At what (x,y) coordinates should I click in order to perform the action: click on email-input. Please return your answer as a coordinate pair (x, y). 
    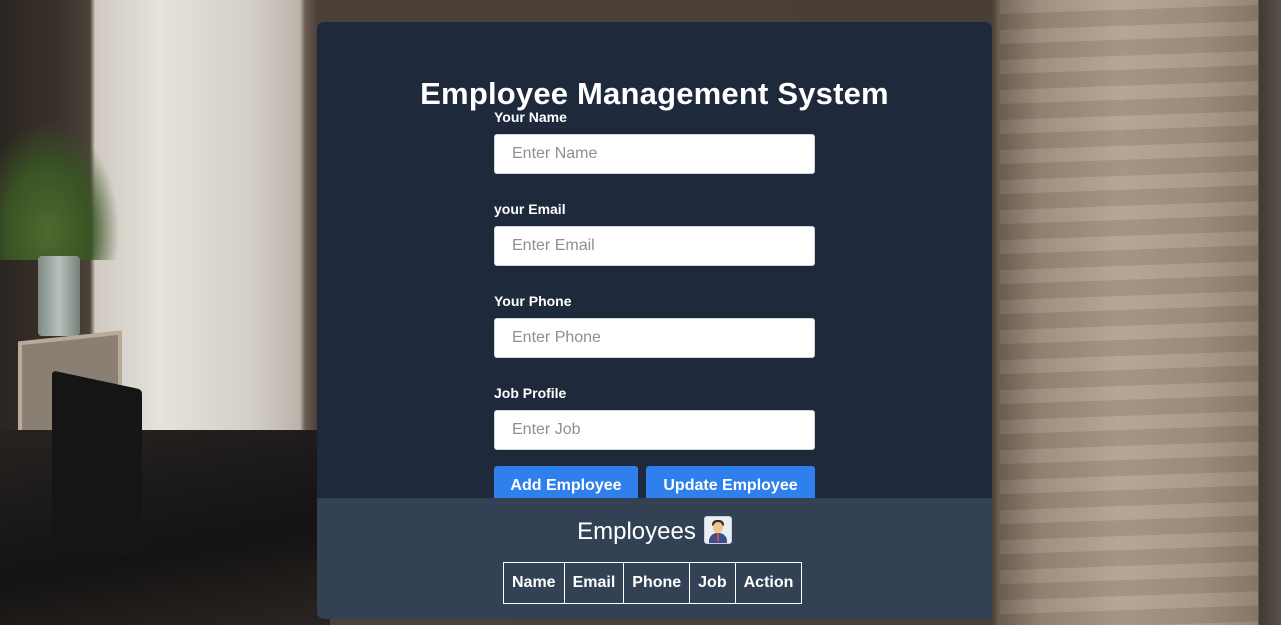
    Looking at the image, I should click on (654, 246).